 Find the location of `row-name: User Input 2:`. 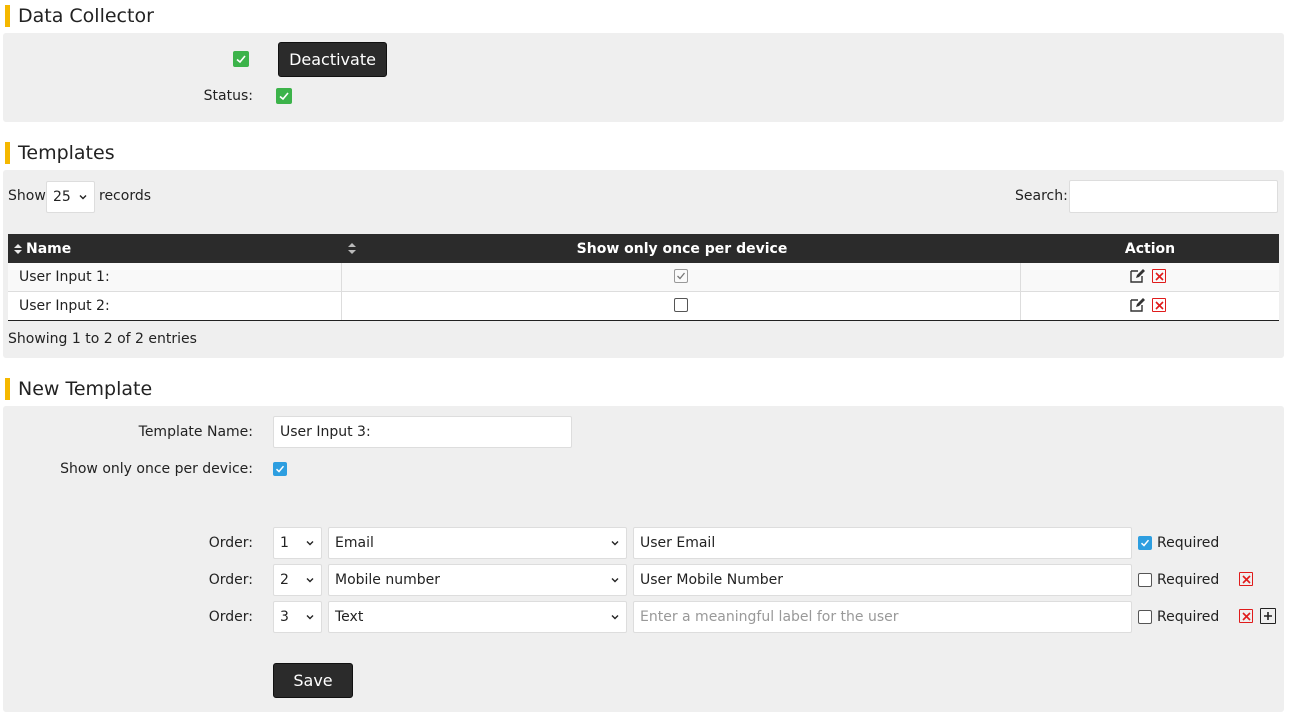

row-name: User Input 2: is located at coordinates (64, 306).